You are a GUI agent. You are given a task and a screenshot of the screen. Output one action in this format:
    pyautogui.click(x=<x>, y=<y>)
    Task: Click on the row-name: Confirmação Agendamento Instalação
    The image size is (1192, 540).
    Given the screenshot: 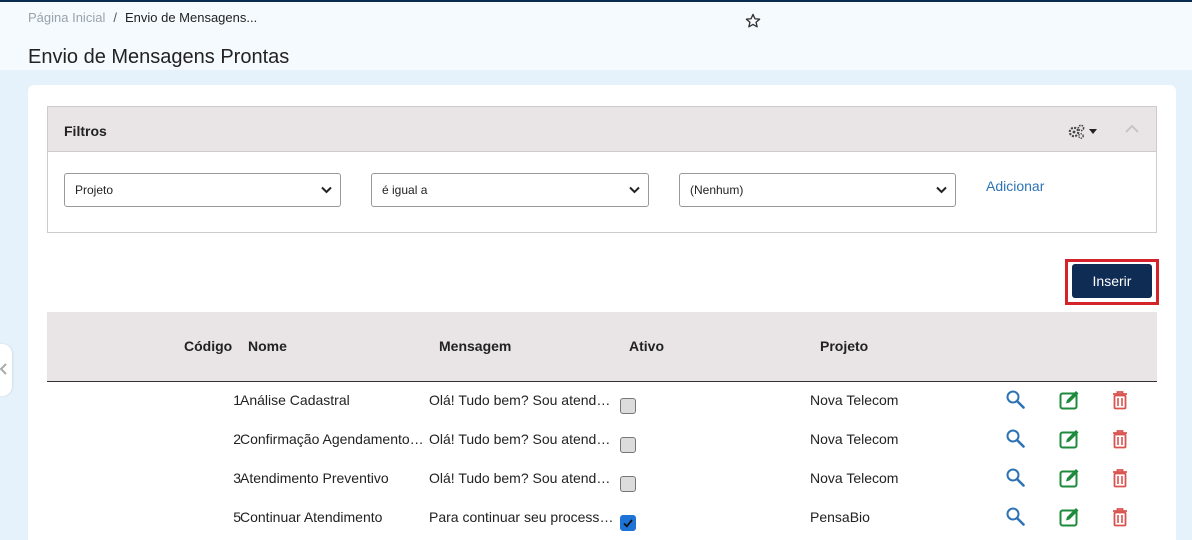 What is the action you would take?
    pyautogui.click(x=333, y=439)
    